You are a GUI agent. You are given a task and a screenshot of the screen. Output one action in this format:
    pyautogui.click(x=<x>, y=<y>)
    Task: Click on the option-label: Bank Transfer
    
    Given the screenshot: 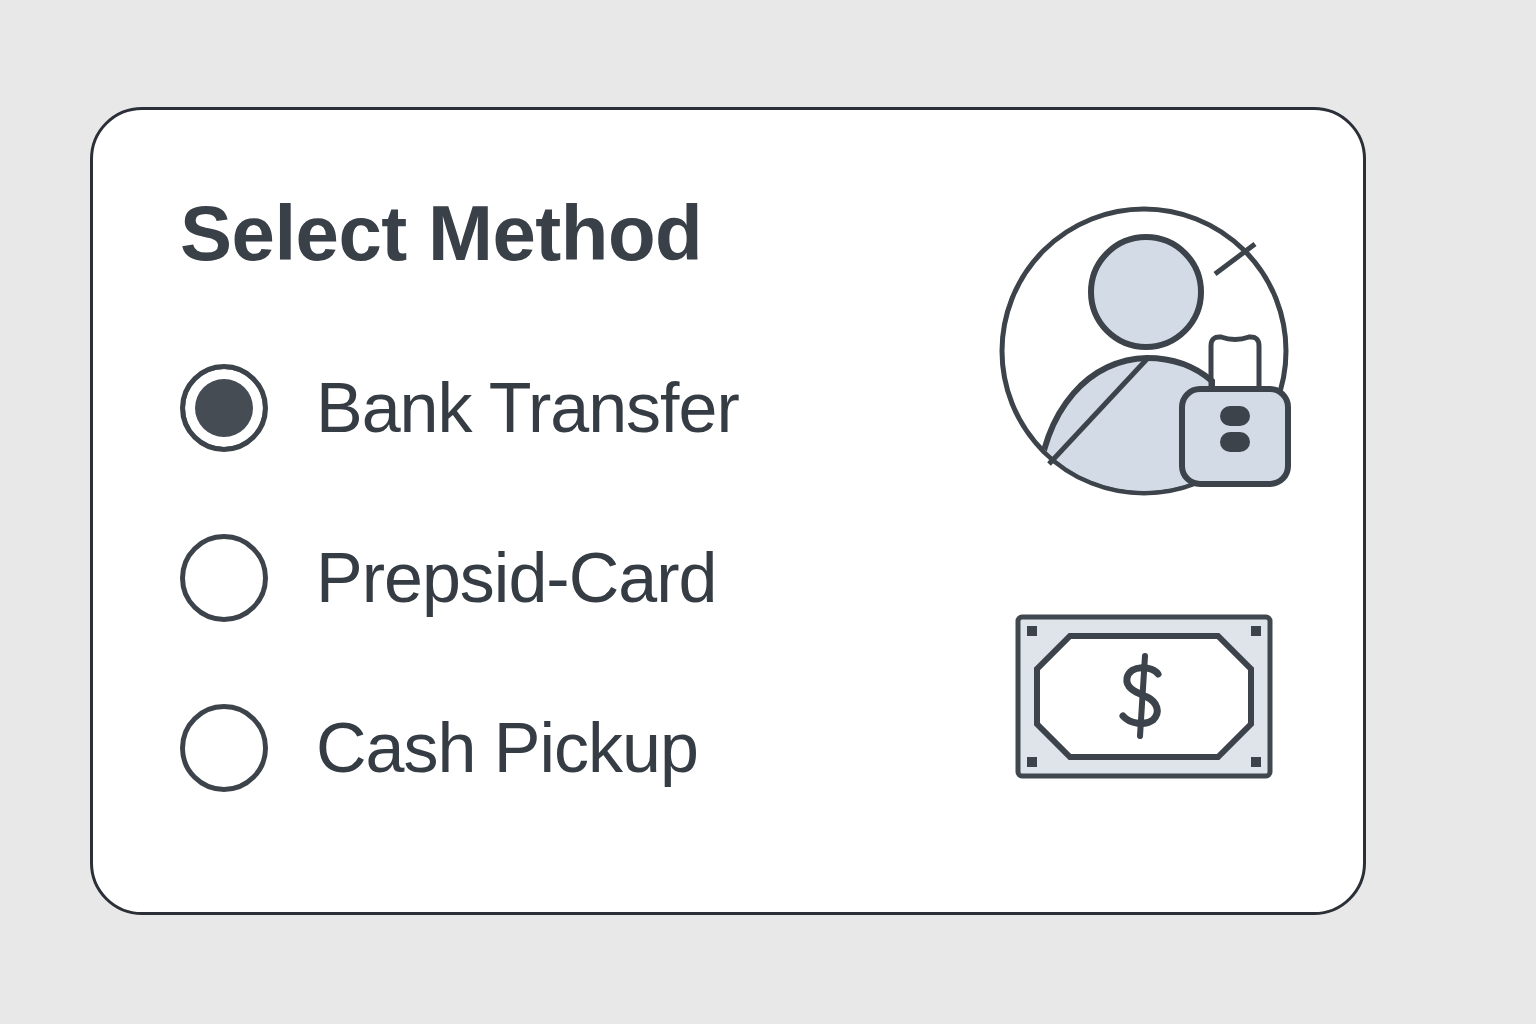 What is the action you would take?
    pyautogui.click(x=527, y=408)
    